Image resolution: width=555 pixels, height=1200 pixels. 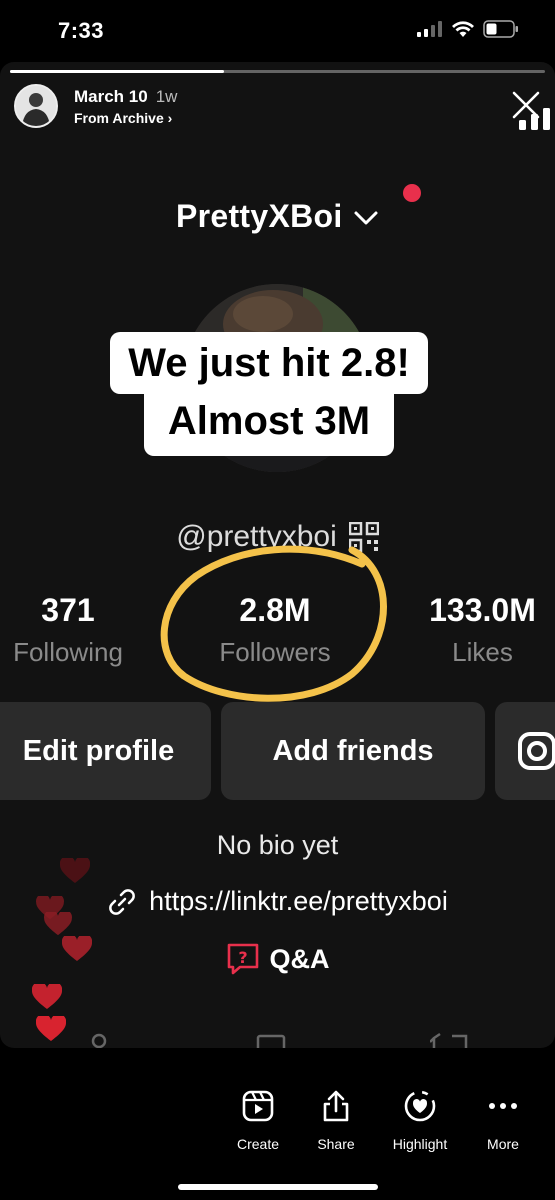 What do you see at coordinates (111, 96) in the screenshot?
I see `story-date: March 10` at bounding box center [111, 96].